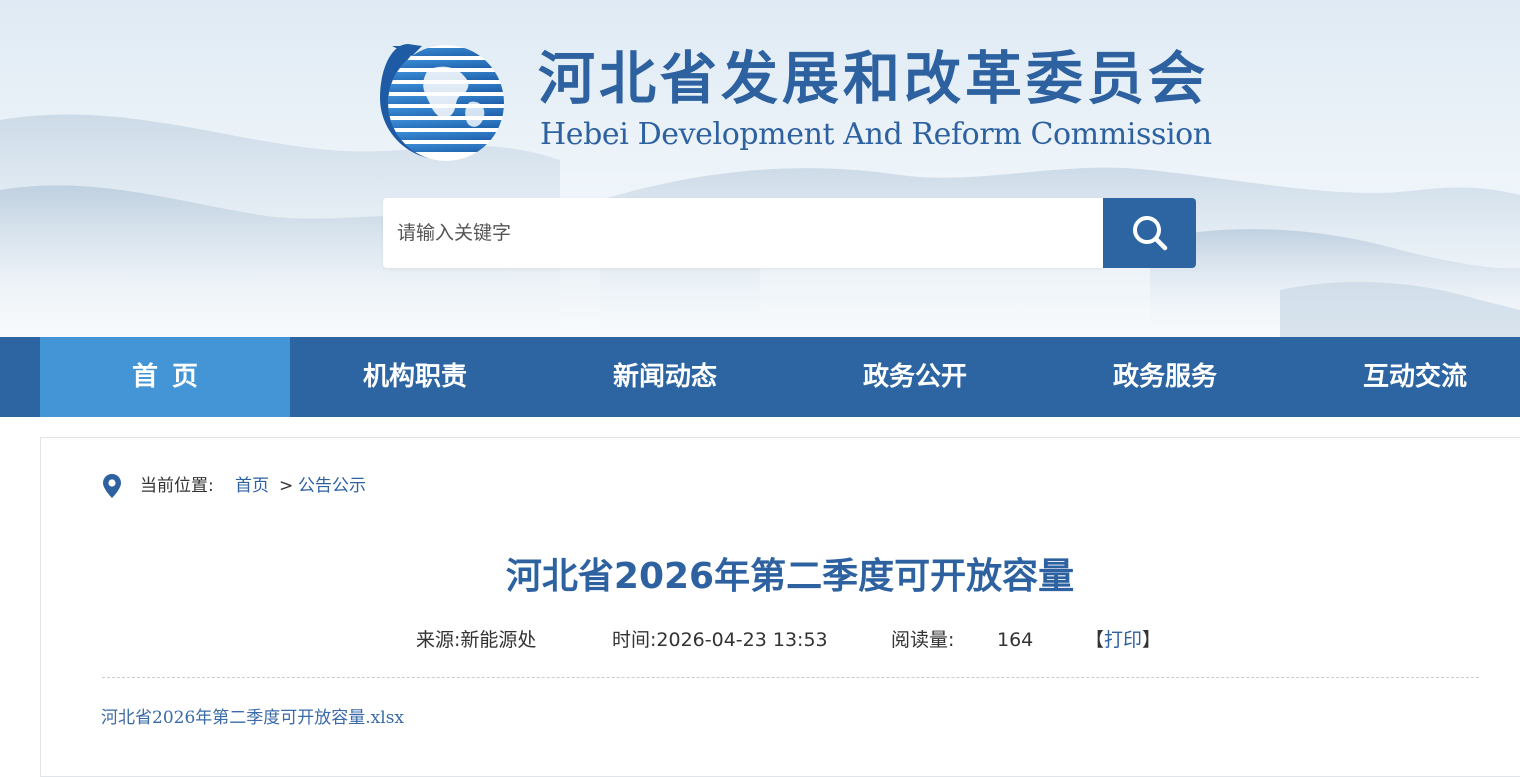 This screenshot has height=777, width=1520. I want to click on breadcrumb-home-link: 首页, so click(252, 486).